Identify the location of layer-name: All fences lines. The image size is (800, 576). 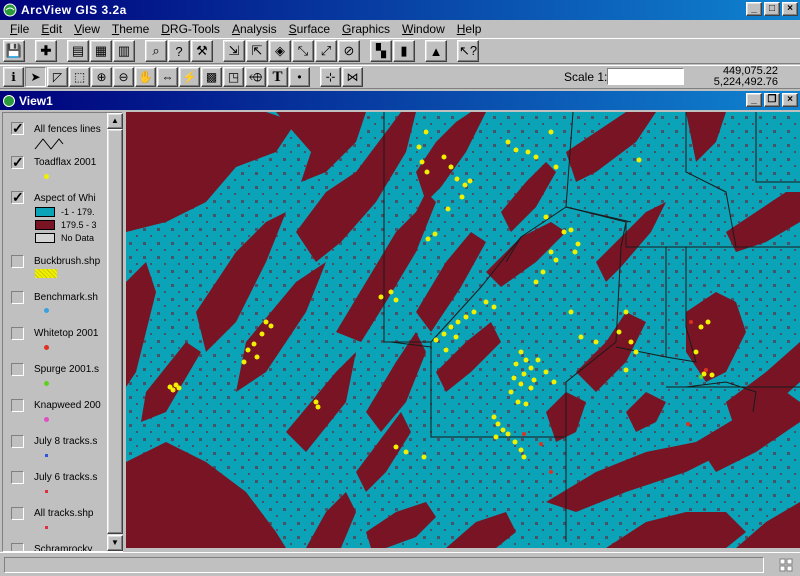
(67, 129).